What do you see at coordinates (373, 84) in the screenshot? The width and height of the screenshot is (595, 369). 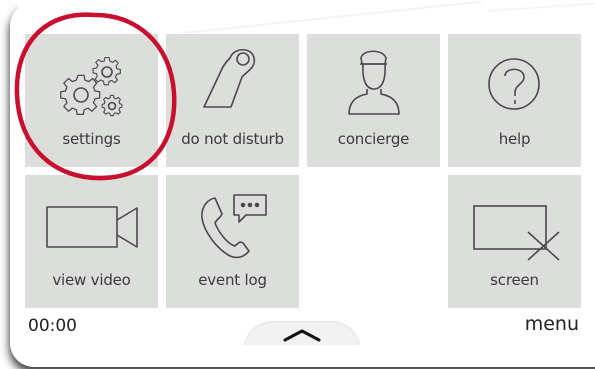 I see `concierge-person-icon` at bounding box center [373, 84].